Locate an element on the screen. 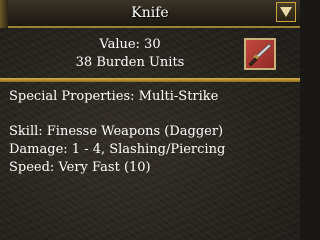 The image size is (320, 240). knife-item-icon is located at coordinates (260, 54).